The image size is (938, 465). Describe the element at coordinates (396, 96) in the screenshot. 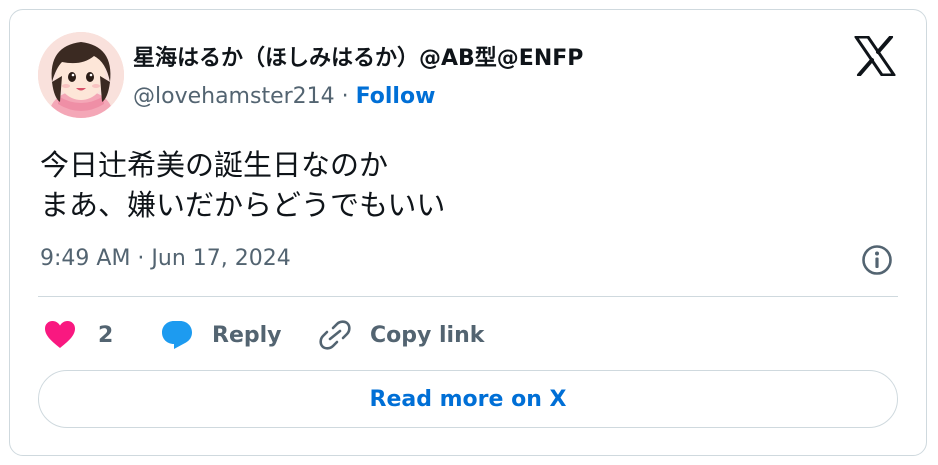

I see `follow-button: Follow` at that location.